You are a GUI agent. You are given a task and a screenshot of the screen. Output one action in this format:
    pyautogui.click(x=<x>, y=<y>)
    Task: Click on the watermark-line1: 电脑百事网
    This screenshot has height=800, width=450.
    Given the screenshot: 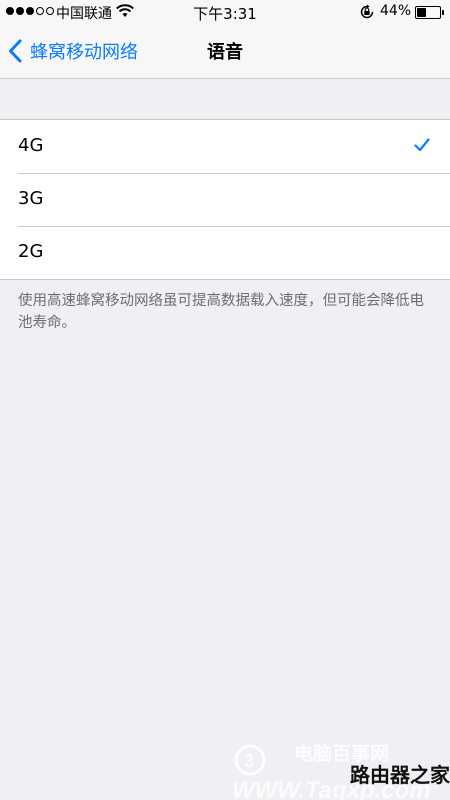 What is the action you would take?
    pyautogui.click(x=341, y=753)
    